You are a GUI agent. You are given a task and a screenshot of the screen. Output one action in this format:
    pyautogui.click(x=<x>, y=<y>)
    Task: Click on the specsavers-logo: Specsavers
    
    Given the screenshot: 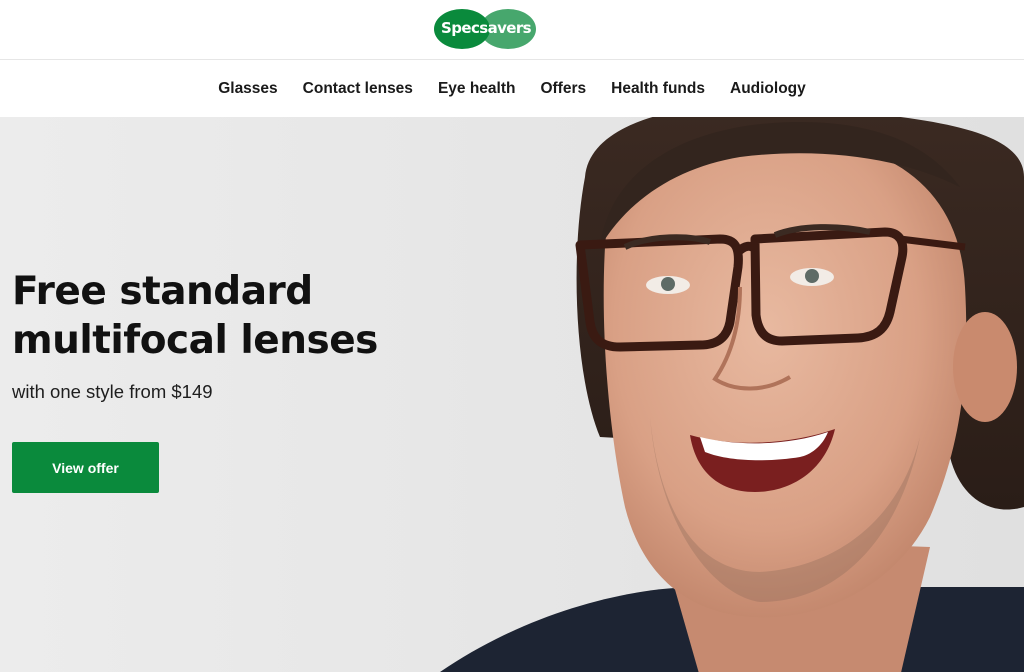 What is the action you would take?
    pyautogui.click(x=486, y=29)
    